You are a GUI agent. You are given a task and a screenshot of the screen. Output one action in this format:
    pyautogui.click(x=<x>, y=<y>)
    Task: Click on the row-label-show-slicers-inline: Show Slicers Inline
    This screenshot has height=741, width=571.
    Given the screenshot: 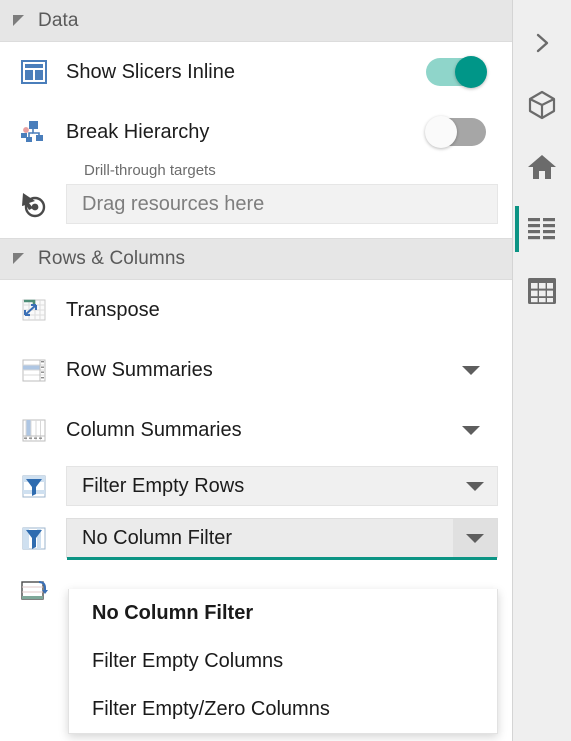 What is the action you would take?
    pyautogui.click(x=150, y=71)
    